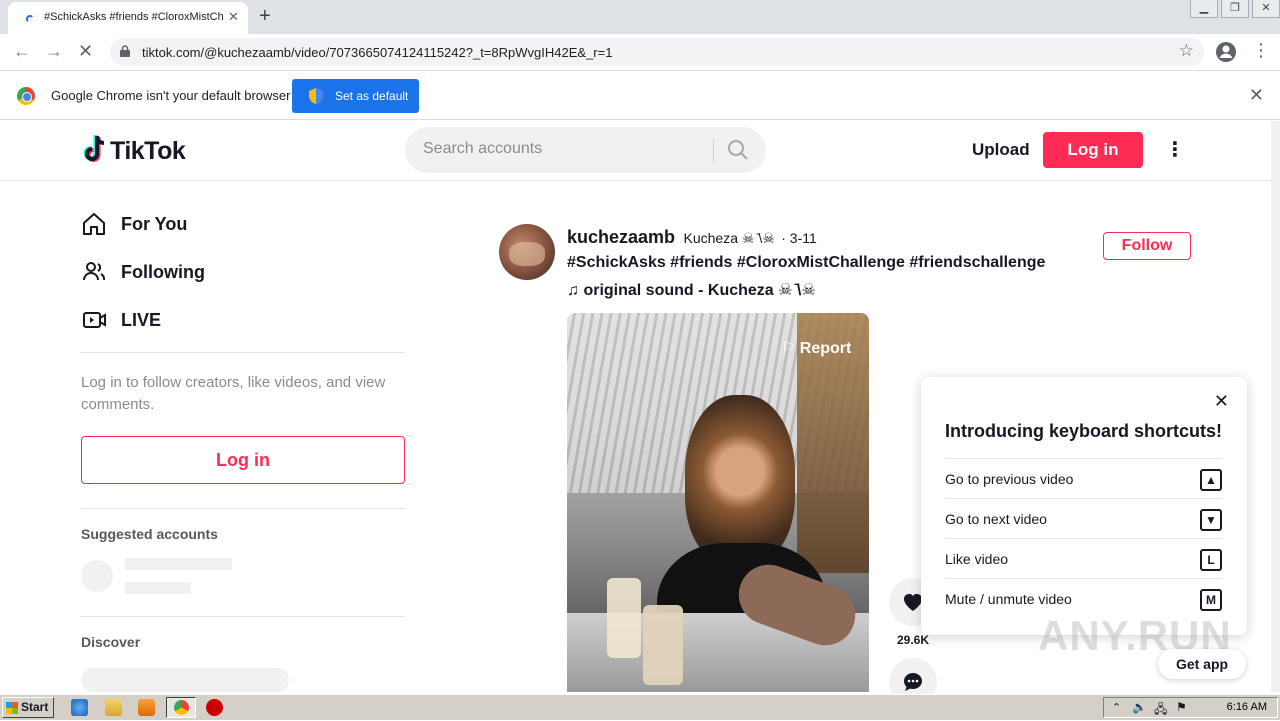 Image resolution: width=1280 pixels, height=721 pixels. Describe the element at coordinates (85, 51) in the screenshot. I see `stop-loading-icon: ✕` at that location.